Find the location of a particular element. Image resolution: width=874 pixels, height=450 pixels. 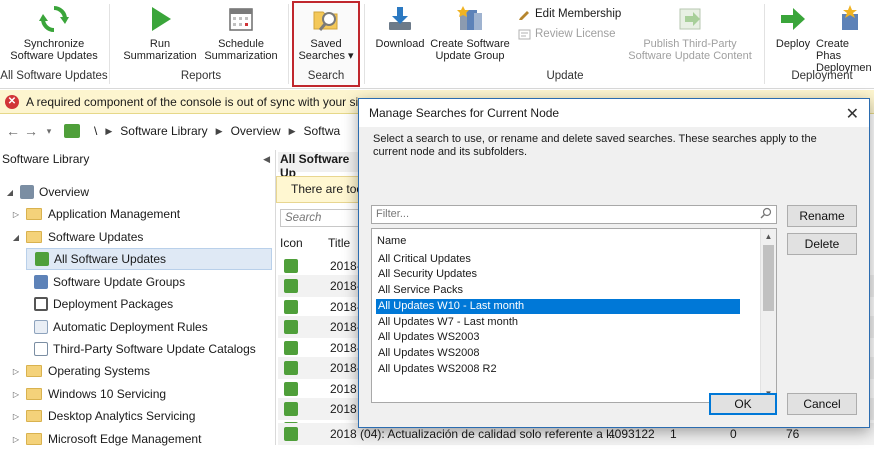

list-item: All Service Packs is located at coordinates (558, 290).